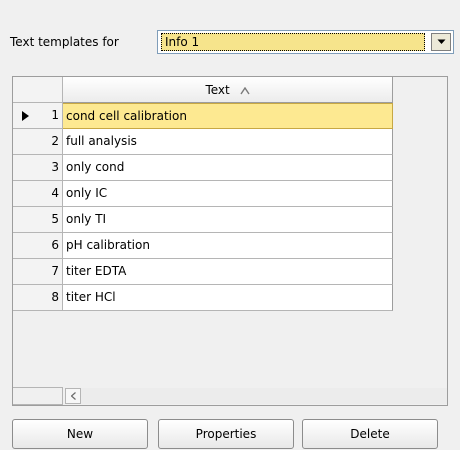 The width and height of the screenshot is (460, 450). Describe the element at coordinates (38, 246) in the screenshot. I see `row-number: 6` at that location.